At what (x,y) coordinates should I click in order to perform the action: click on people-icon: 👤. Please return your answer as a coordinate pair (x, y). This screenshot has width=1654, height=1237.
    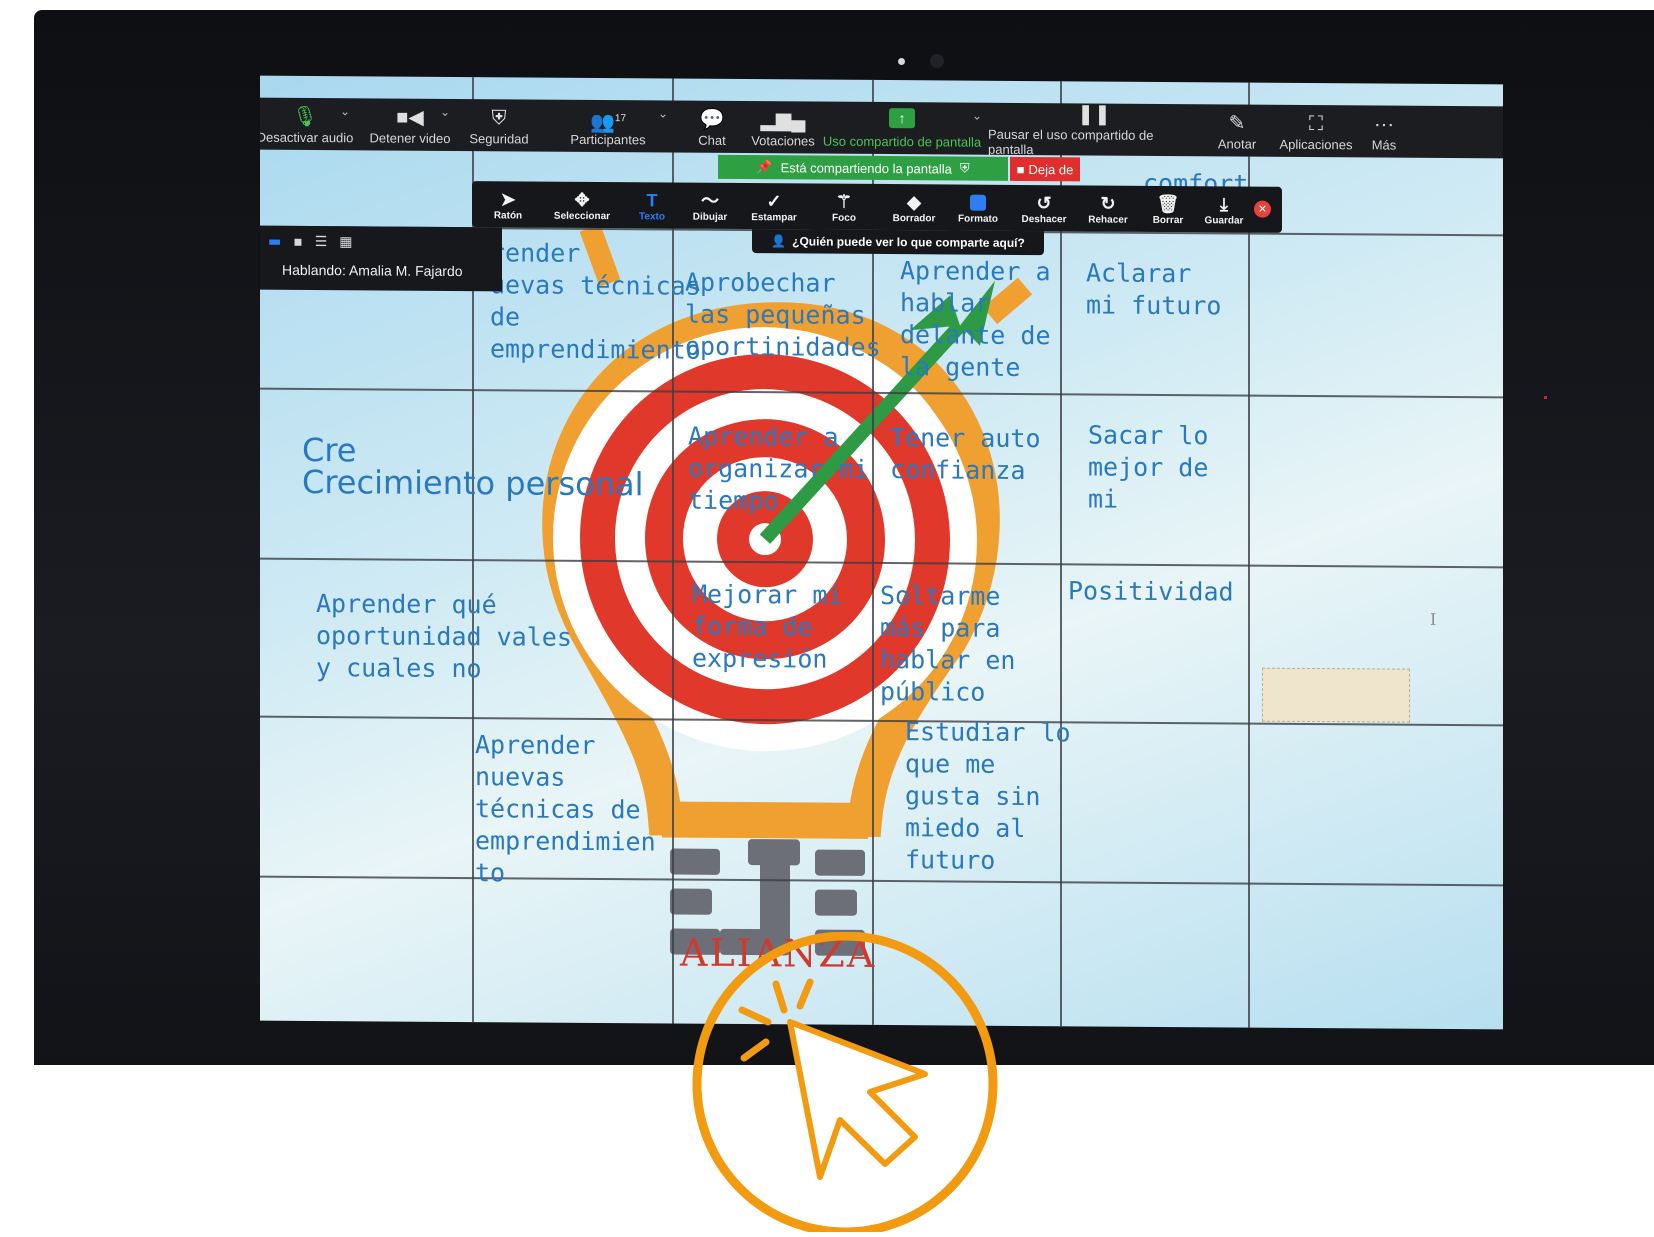
    Looking at the image, I should click on (779, 241).